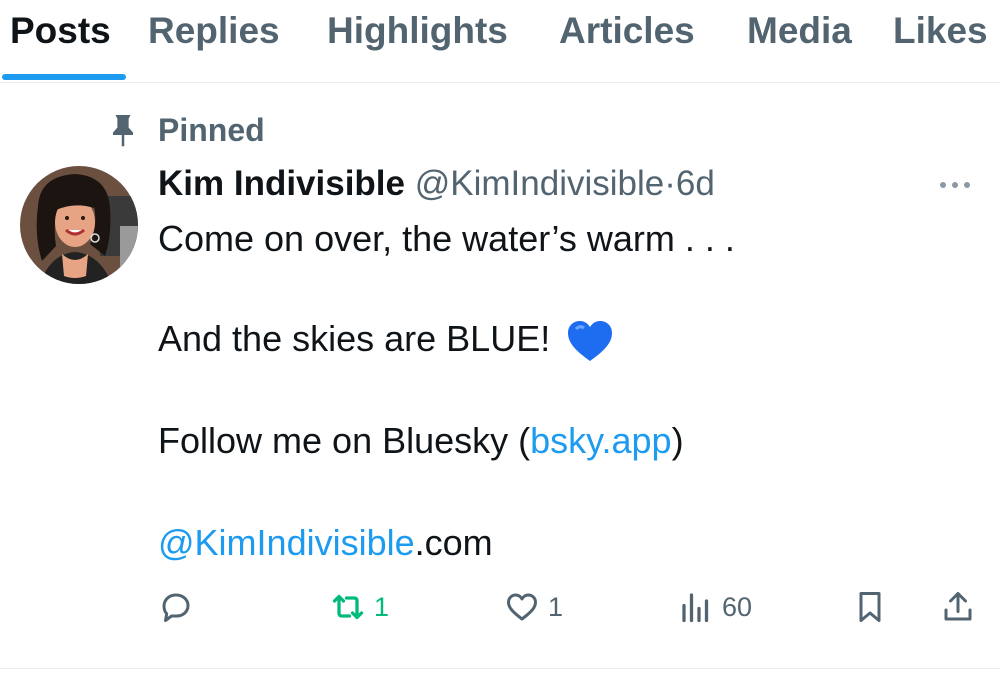  I want to click on pinned-label: Pinned, so click(211, 130).